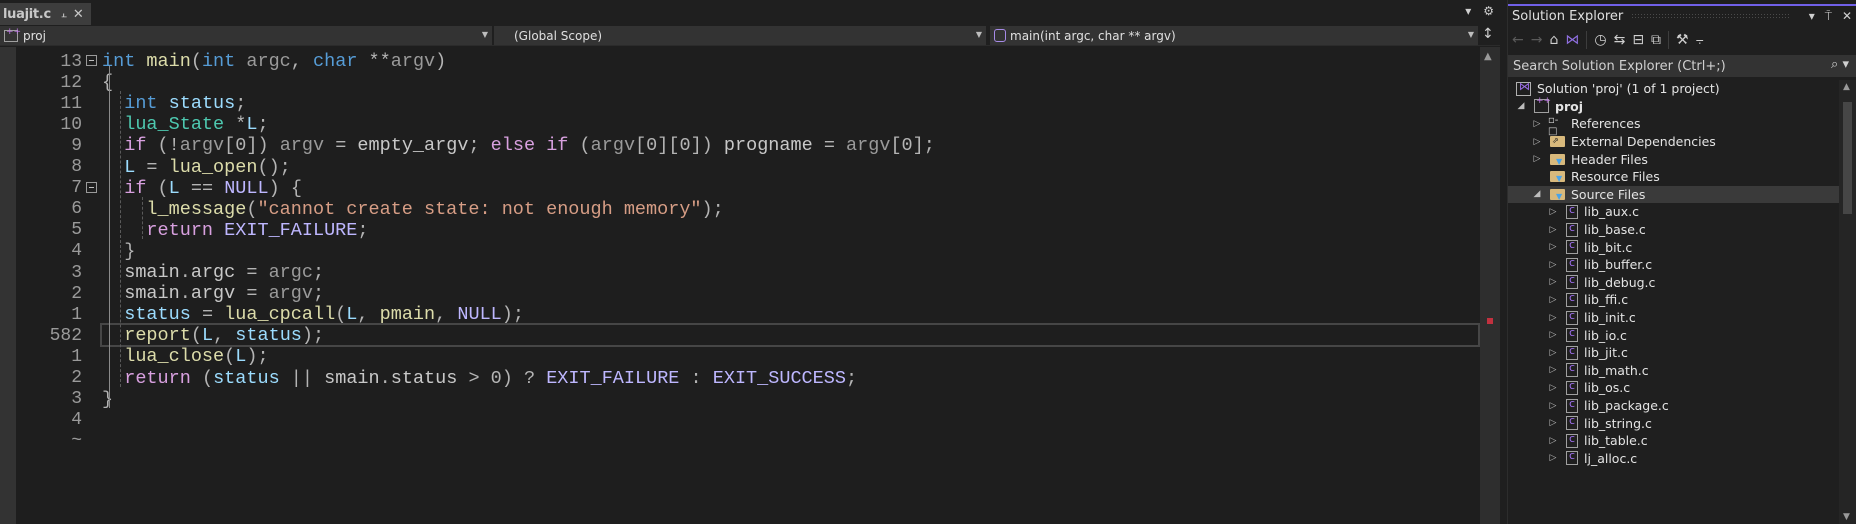 The width and height of the screenshot is (1856, 524). I want to click on tree-item: ▷ lib_string.c, so click(1673, 423).